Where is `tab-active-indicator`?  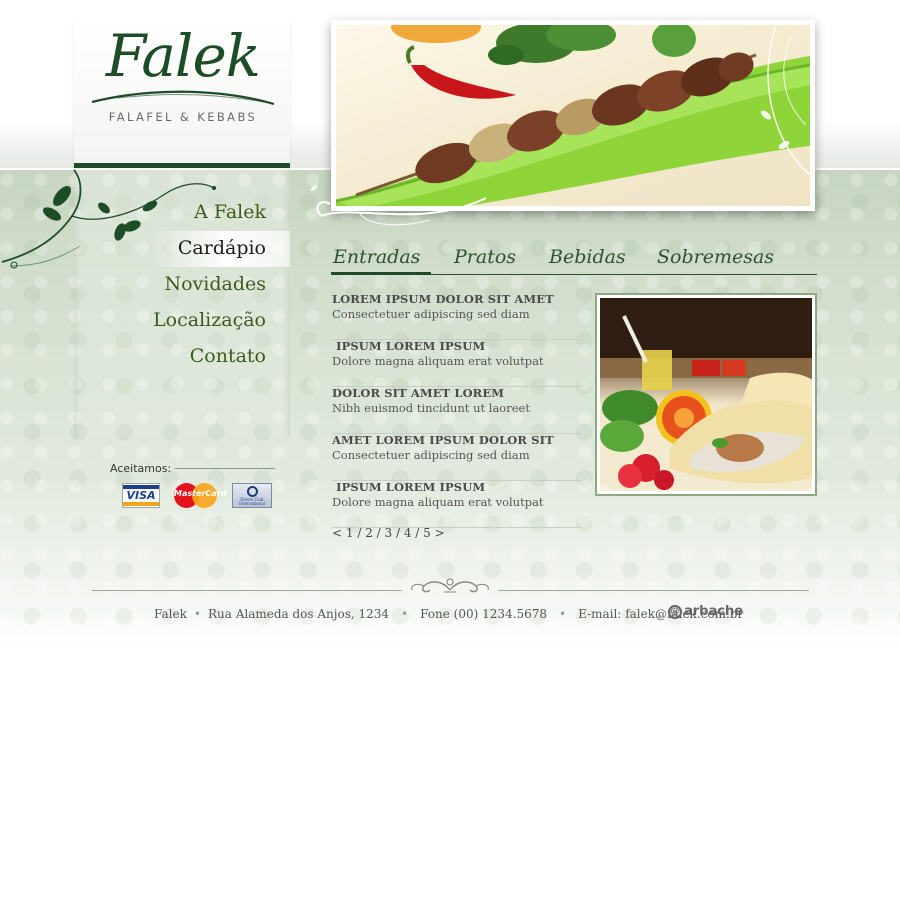
tab-active-indicator is located at coordinates (381, 273).